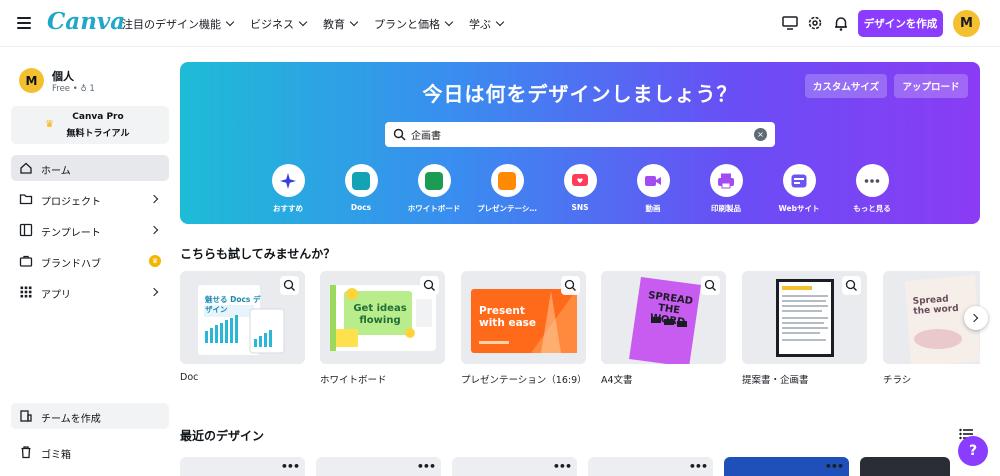 The width and height of the screenshot is (1000, 476). I want to click on sidebar-item-templates: テンプレート, so click(90, 230).